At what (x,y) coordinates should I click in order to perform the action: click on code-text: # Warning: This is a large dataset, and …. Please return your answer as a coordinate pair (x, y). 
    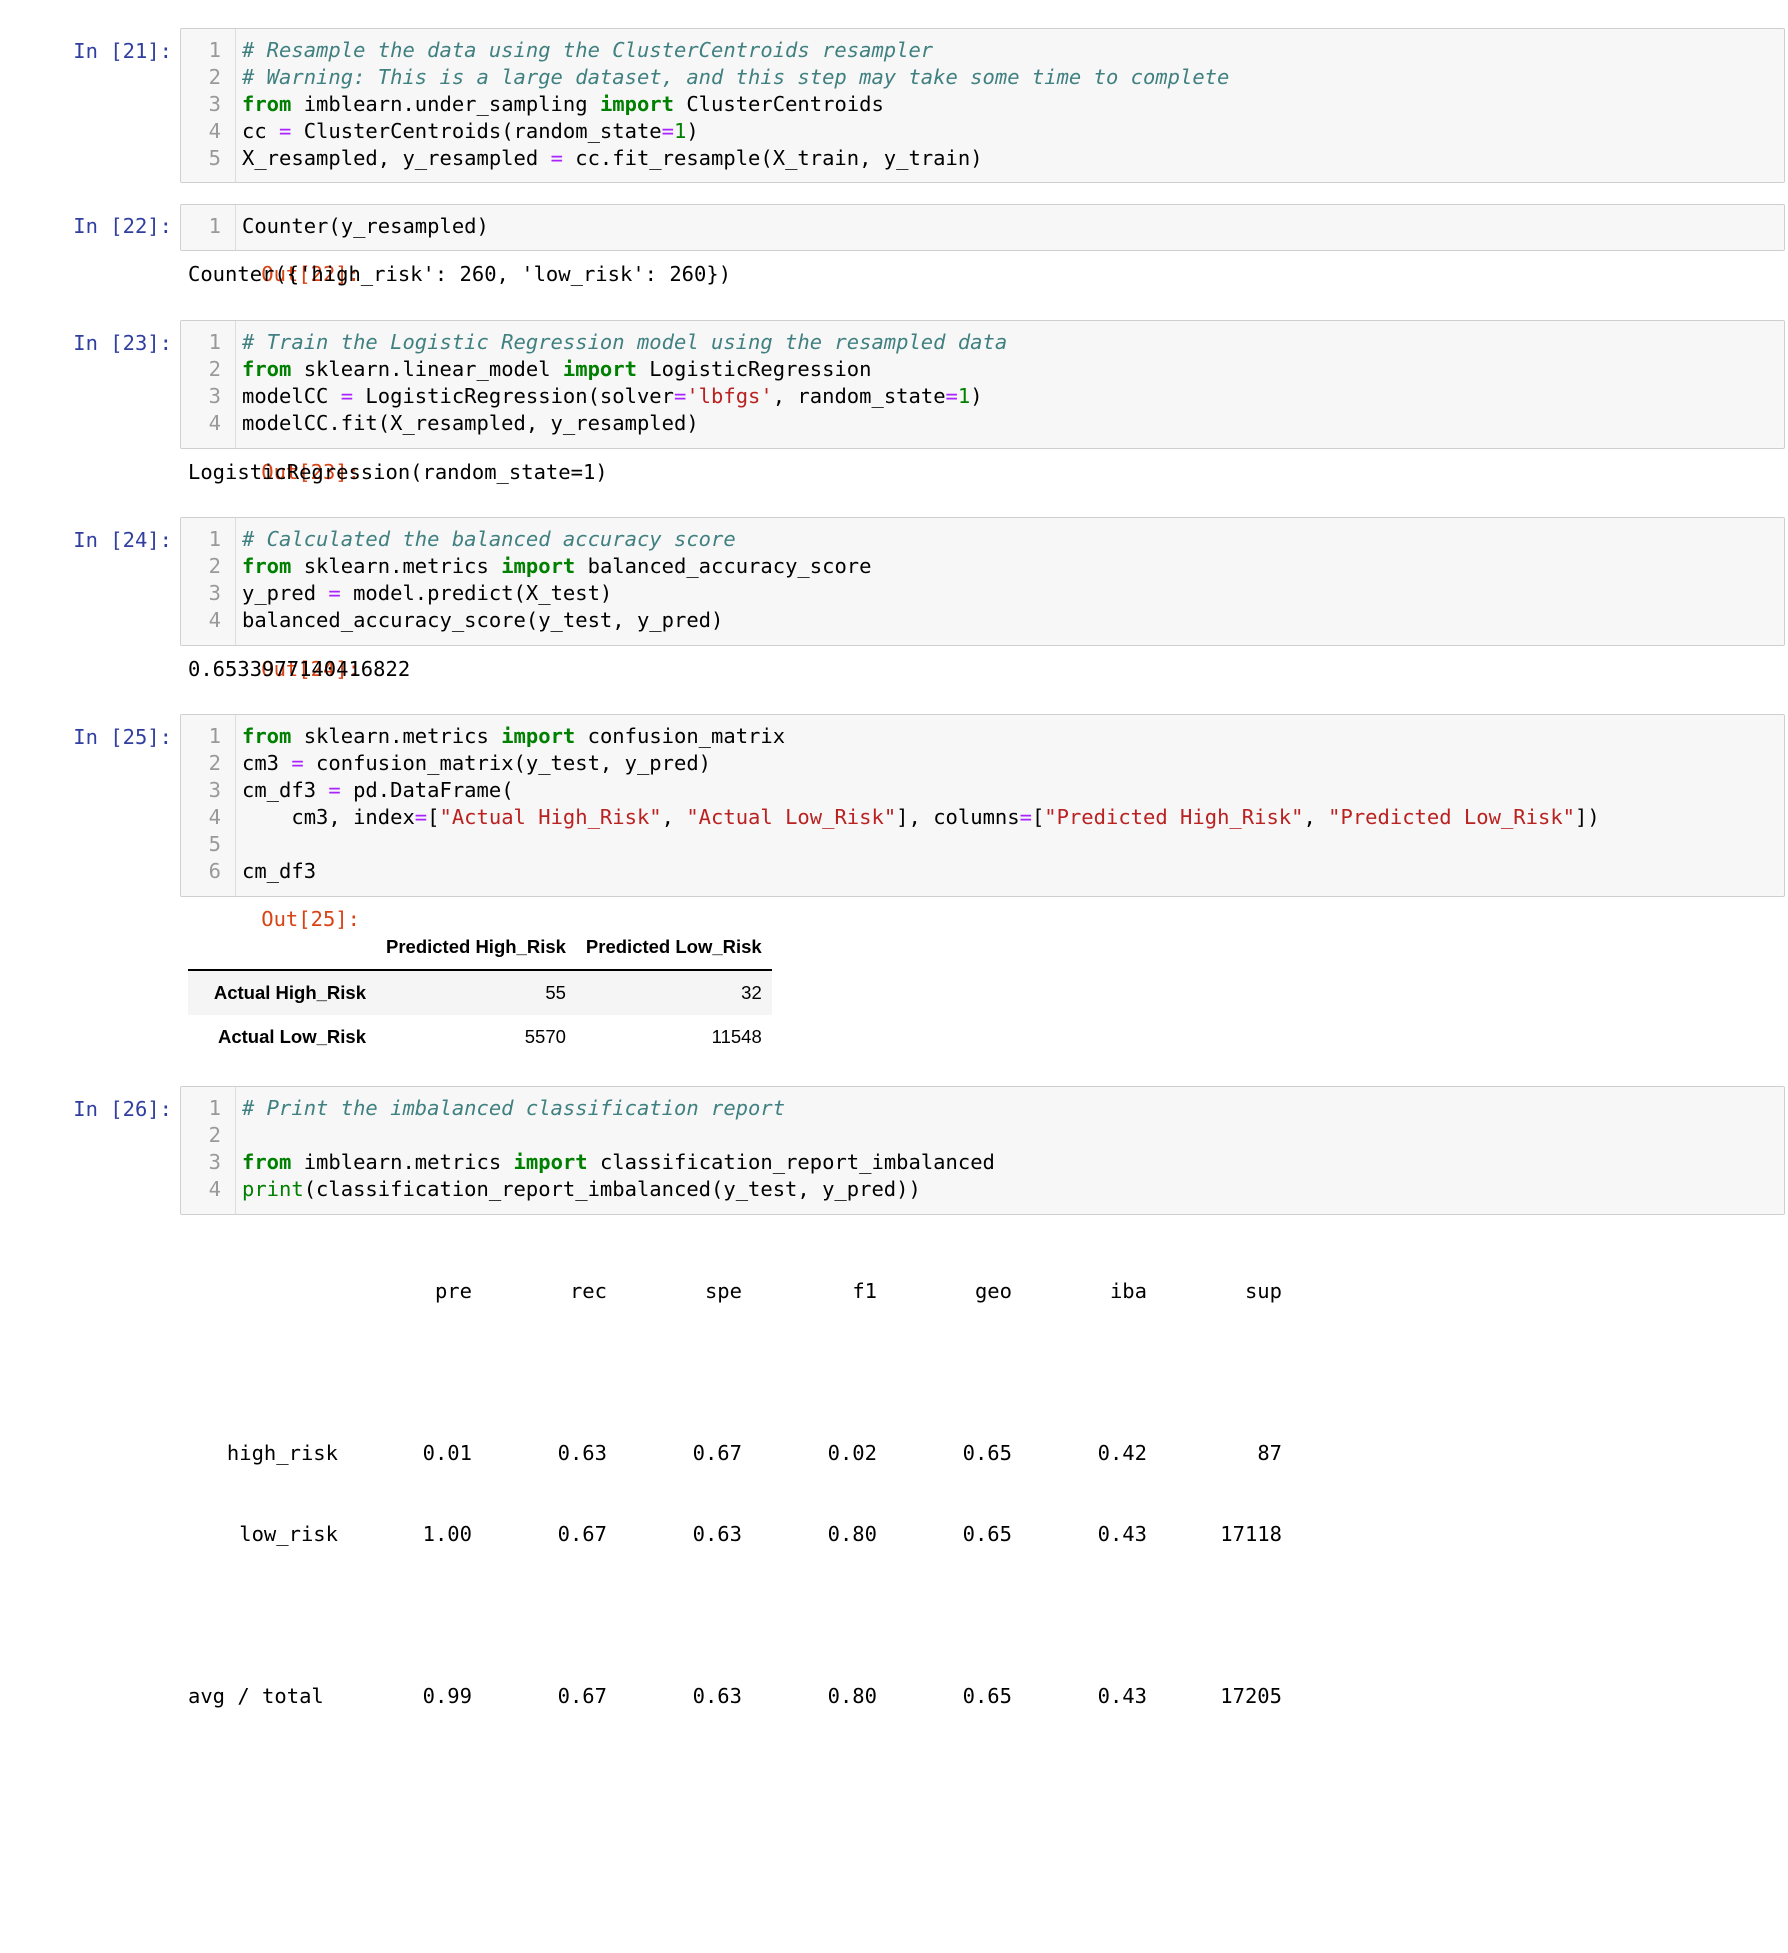
    Looking at the image, I should click on (735, 77).